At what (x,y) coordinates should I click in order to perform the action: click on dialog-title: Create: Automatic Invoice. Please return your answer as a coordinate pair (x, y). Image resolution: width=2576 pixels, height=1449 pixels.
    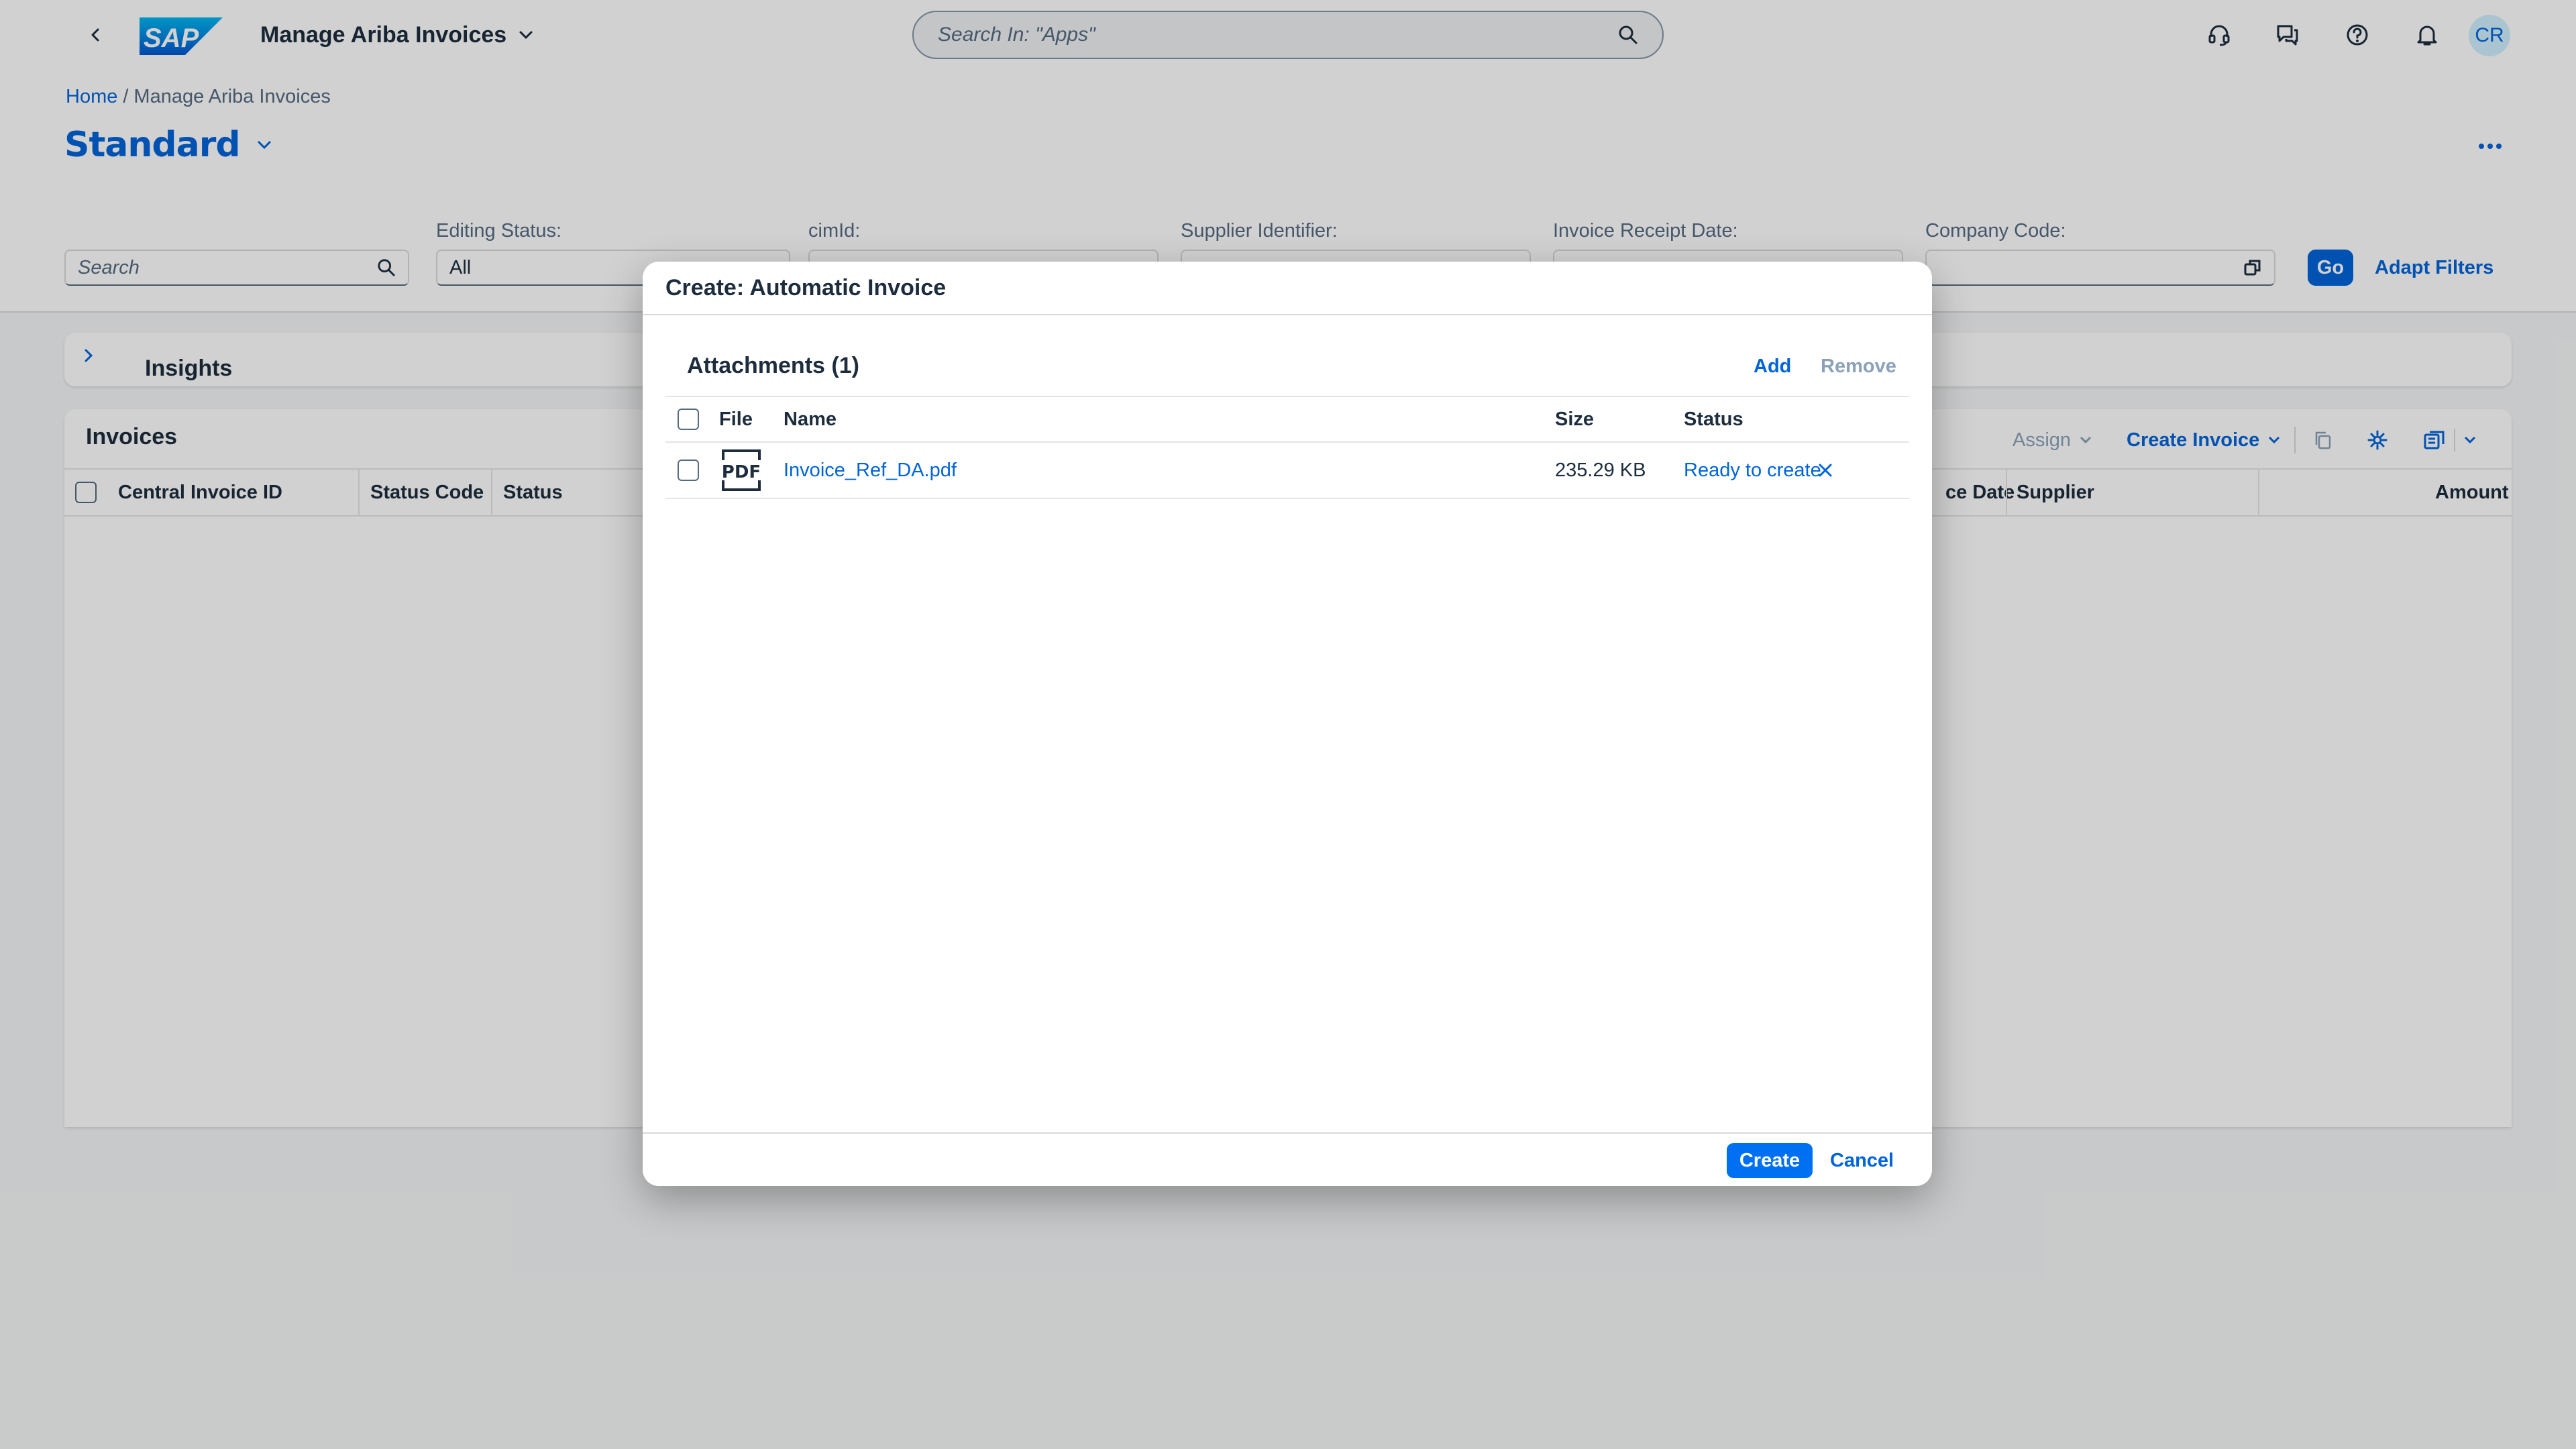
    Looking at the image, I should click on (806, 288).